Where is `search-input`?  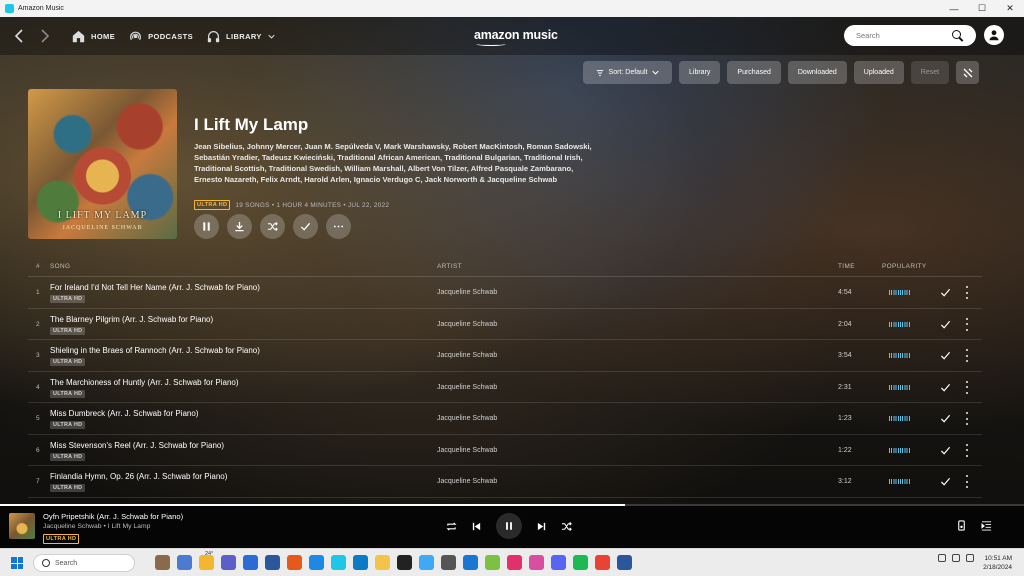 search-input is located at coordinates (904, 35).